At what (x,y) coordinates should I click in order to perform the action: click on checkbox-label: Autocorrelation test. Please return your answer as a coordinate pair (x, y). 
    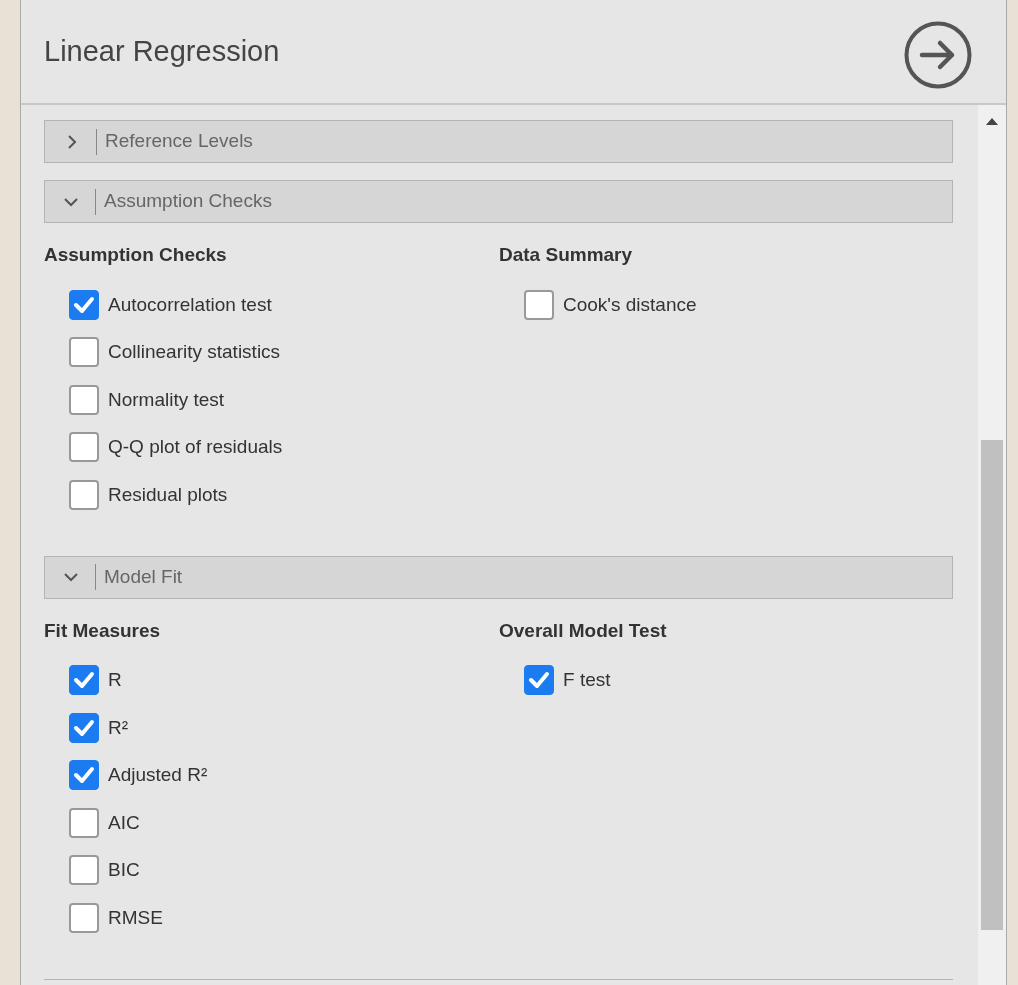
    Looking at the image, I should click on (190, 304).